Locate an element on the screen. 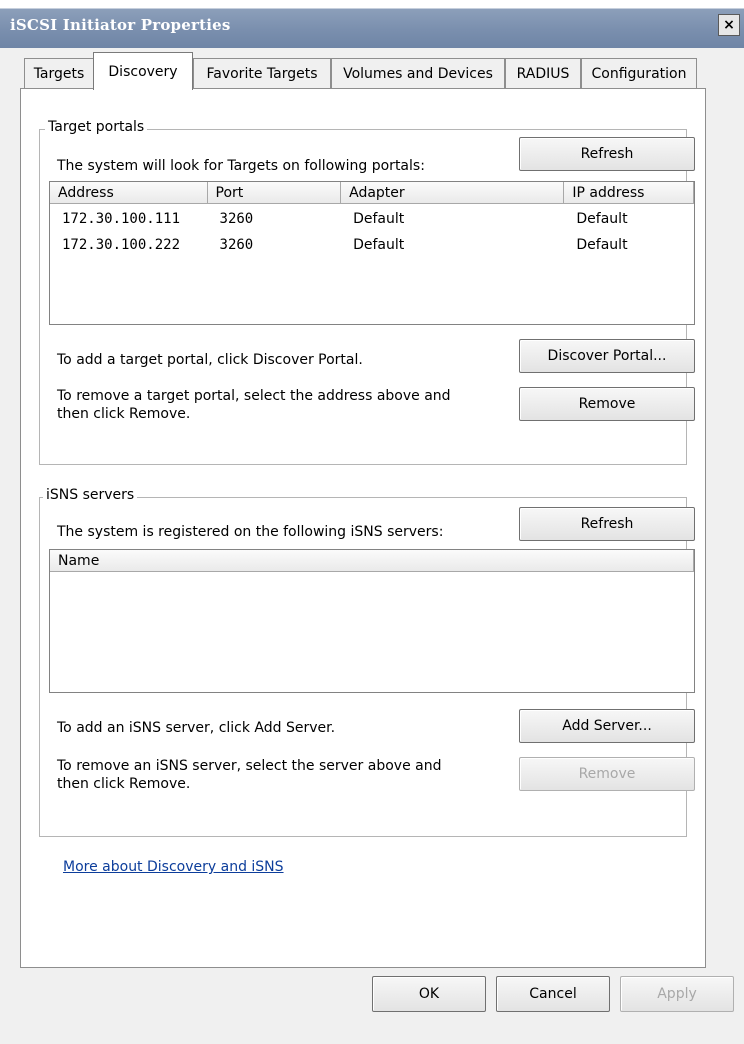 The width and height of the screenshot is (744, 1044). tab-volumes-and-devices: Volumes and Devices is located at coordinates (418, 73).